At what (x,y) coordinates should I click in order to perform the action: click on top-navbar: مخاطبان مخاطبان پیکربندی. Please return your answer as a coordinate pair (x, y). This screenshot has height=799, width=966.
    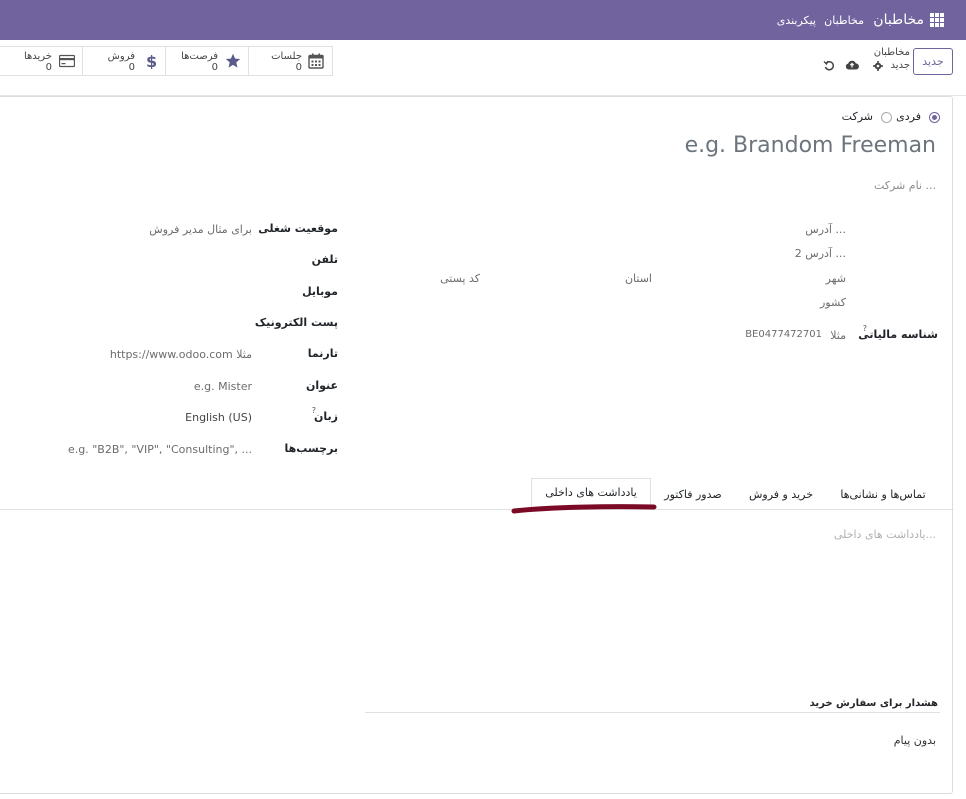
    Looking at the image, I should click on (483, 20).